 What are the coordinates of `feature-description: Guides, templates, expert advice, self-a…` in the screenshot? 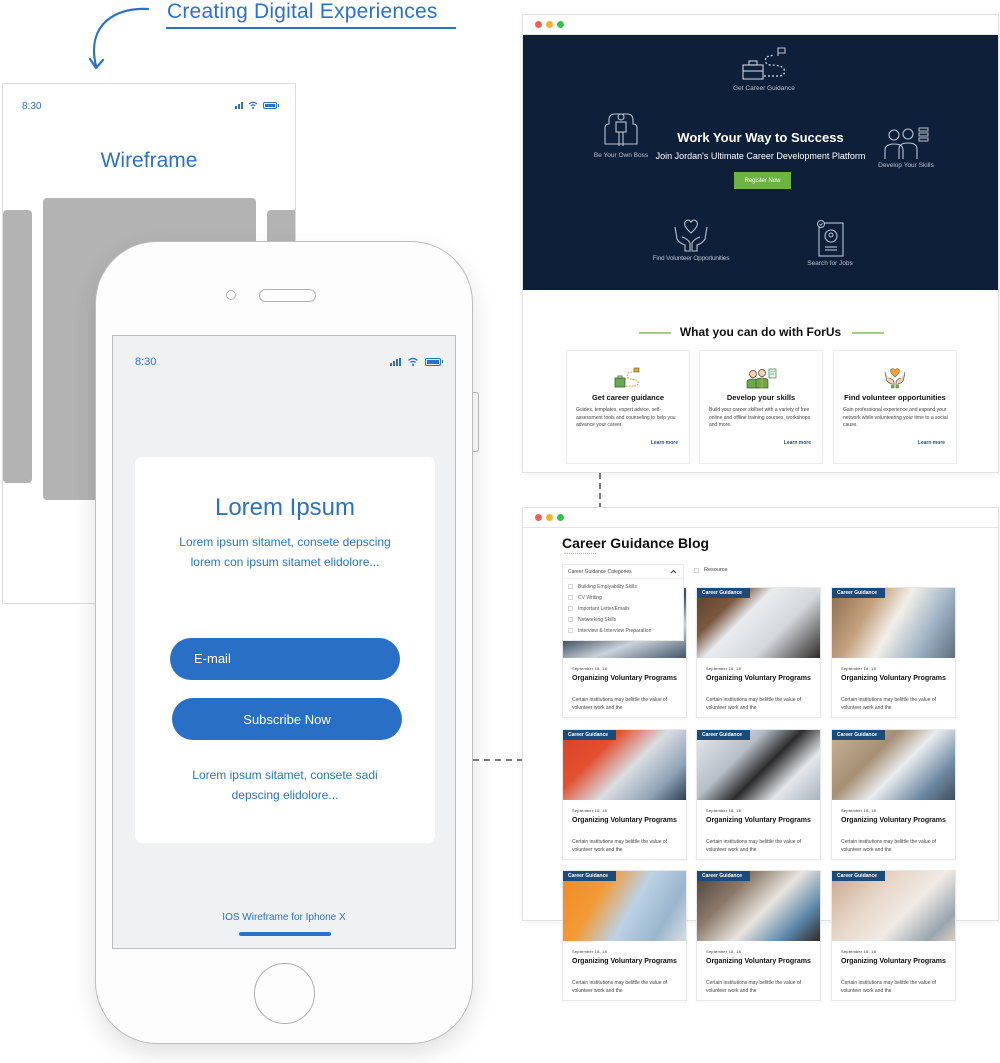 It's located at (626, 417).